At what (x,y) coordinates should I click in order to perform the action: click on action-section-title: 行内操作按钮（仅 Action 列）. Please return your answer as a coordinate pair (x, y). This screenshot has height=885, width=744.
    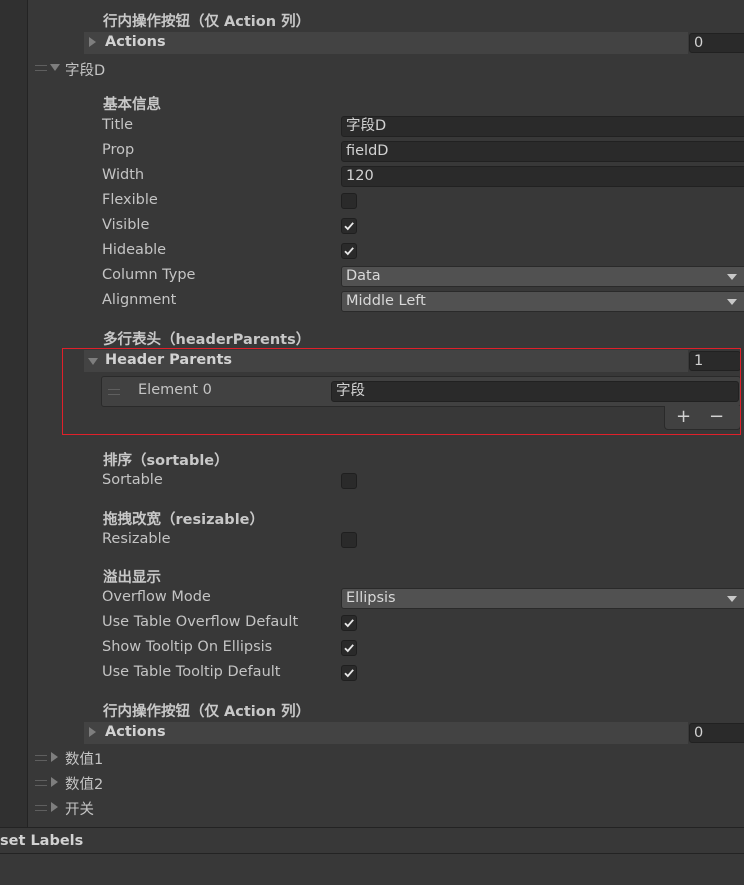
    Looking at the image, I should click on (207, 712).